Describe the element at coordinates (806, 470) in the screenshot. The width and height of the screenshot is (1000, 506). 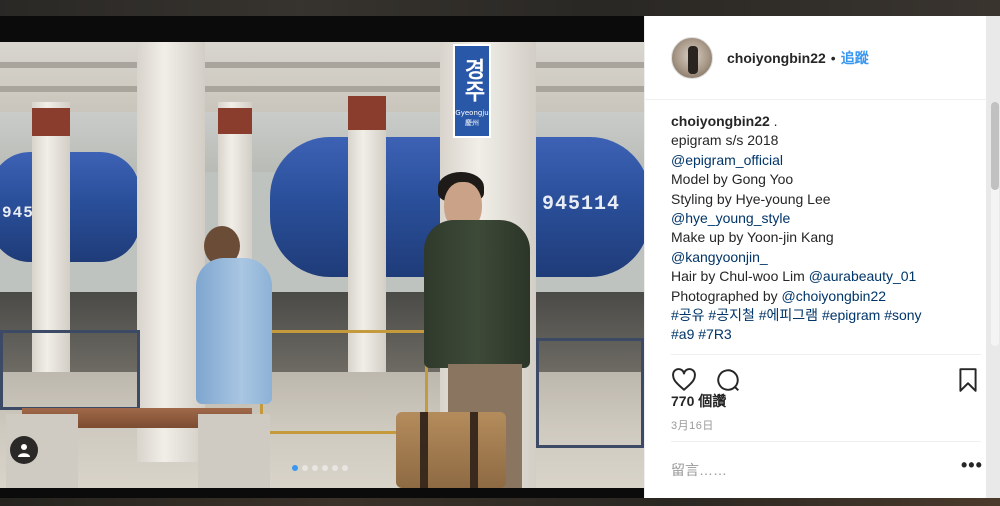
I see `comment-input` at that location.